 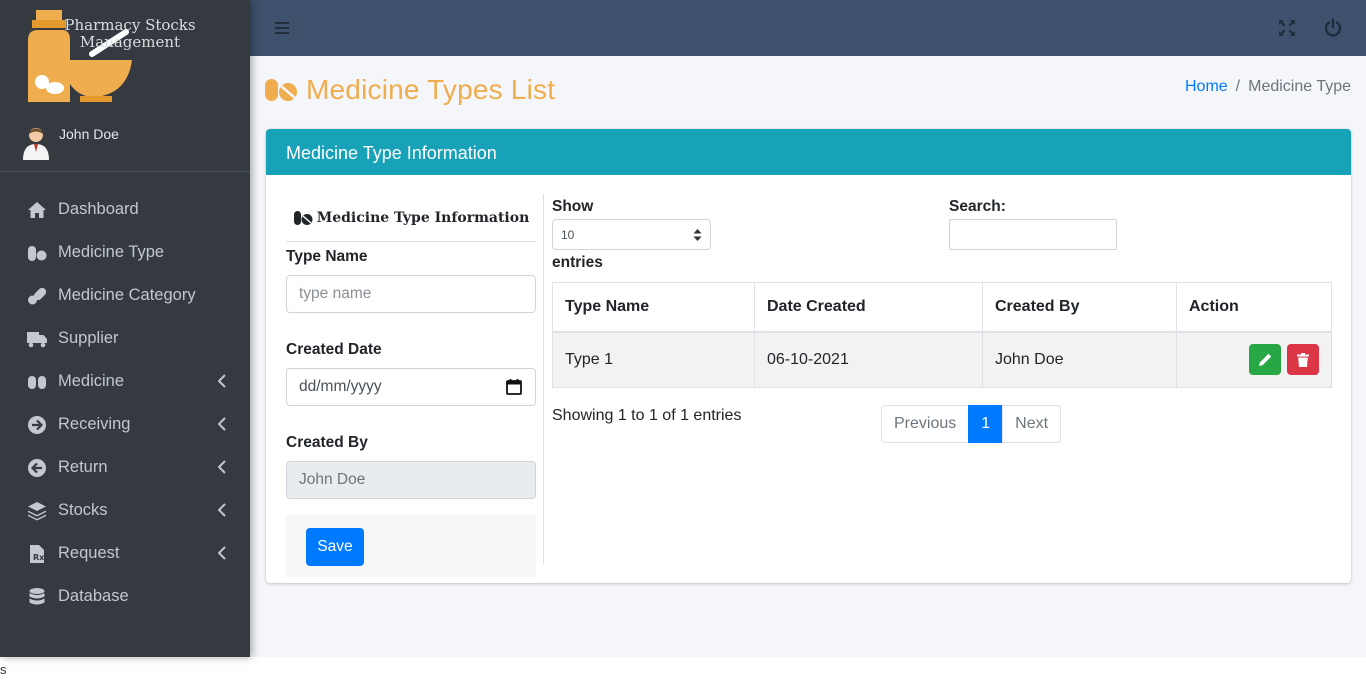 What do you see at coordinates (1079, 307) in the screenshot?
I see `column-header-created-by: Created By` at bounding box center [1079, 307].